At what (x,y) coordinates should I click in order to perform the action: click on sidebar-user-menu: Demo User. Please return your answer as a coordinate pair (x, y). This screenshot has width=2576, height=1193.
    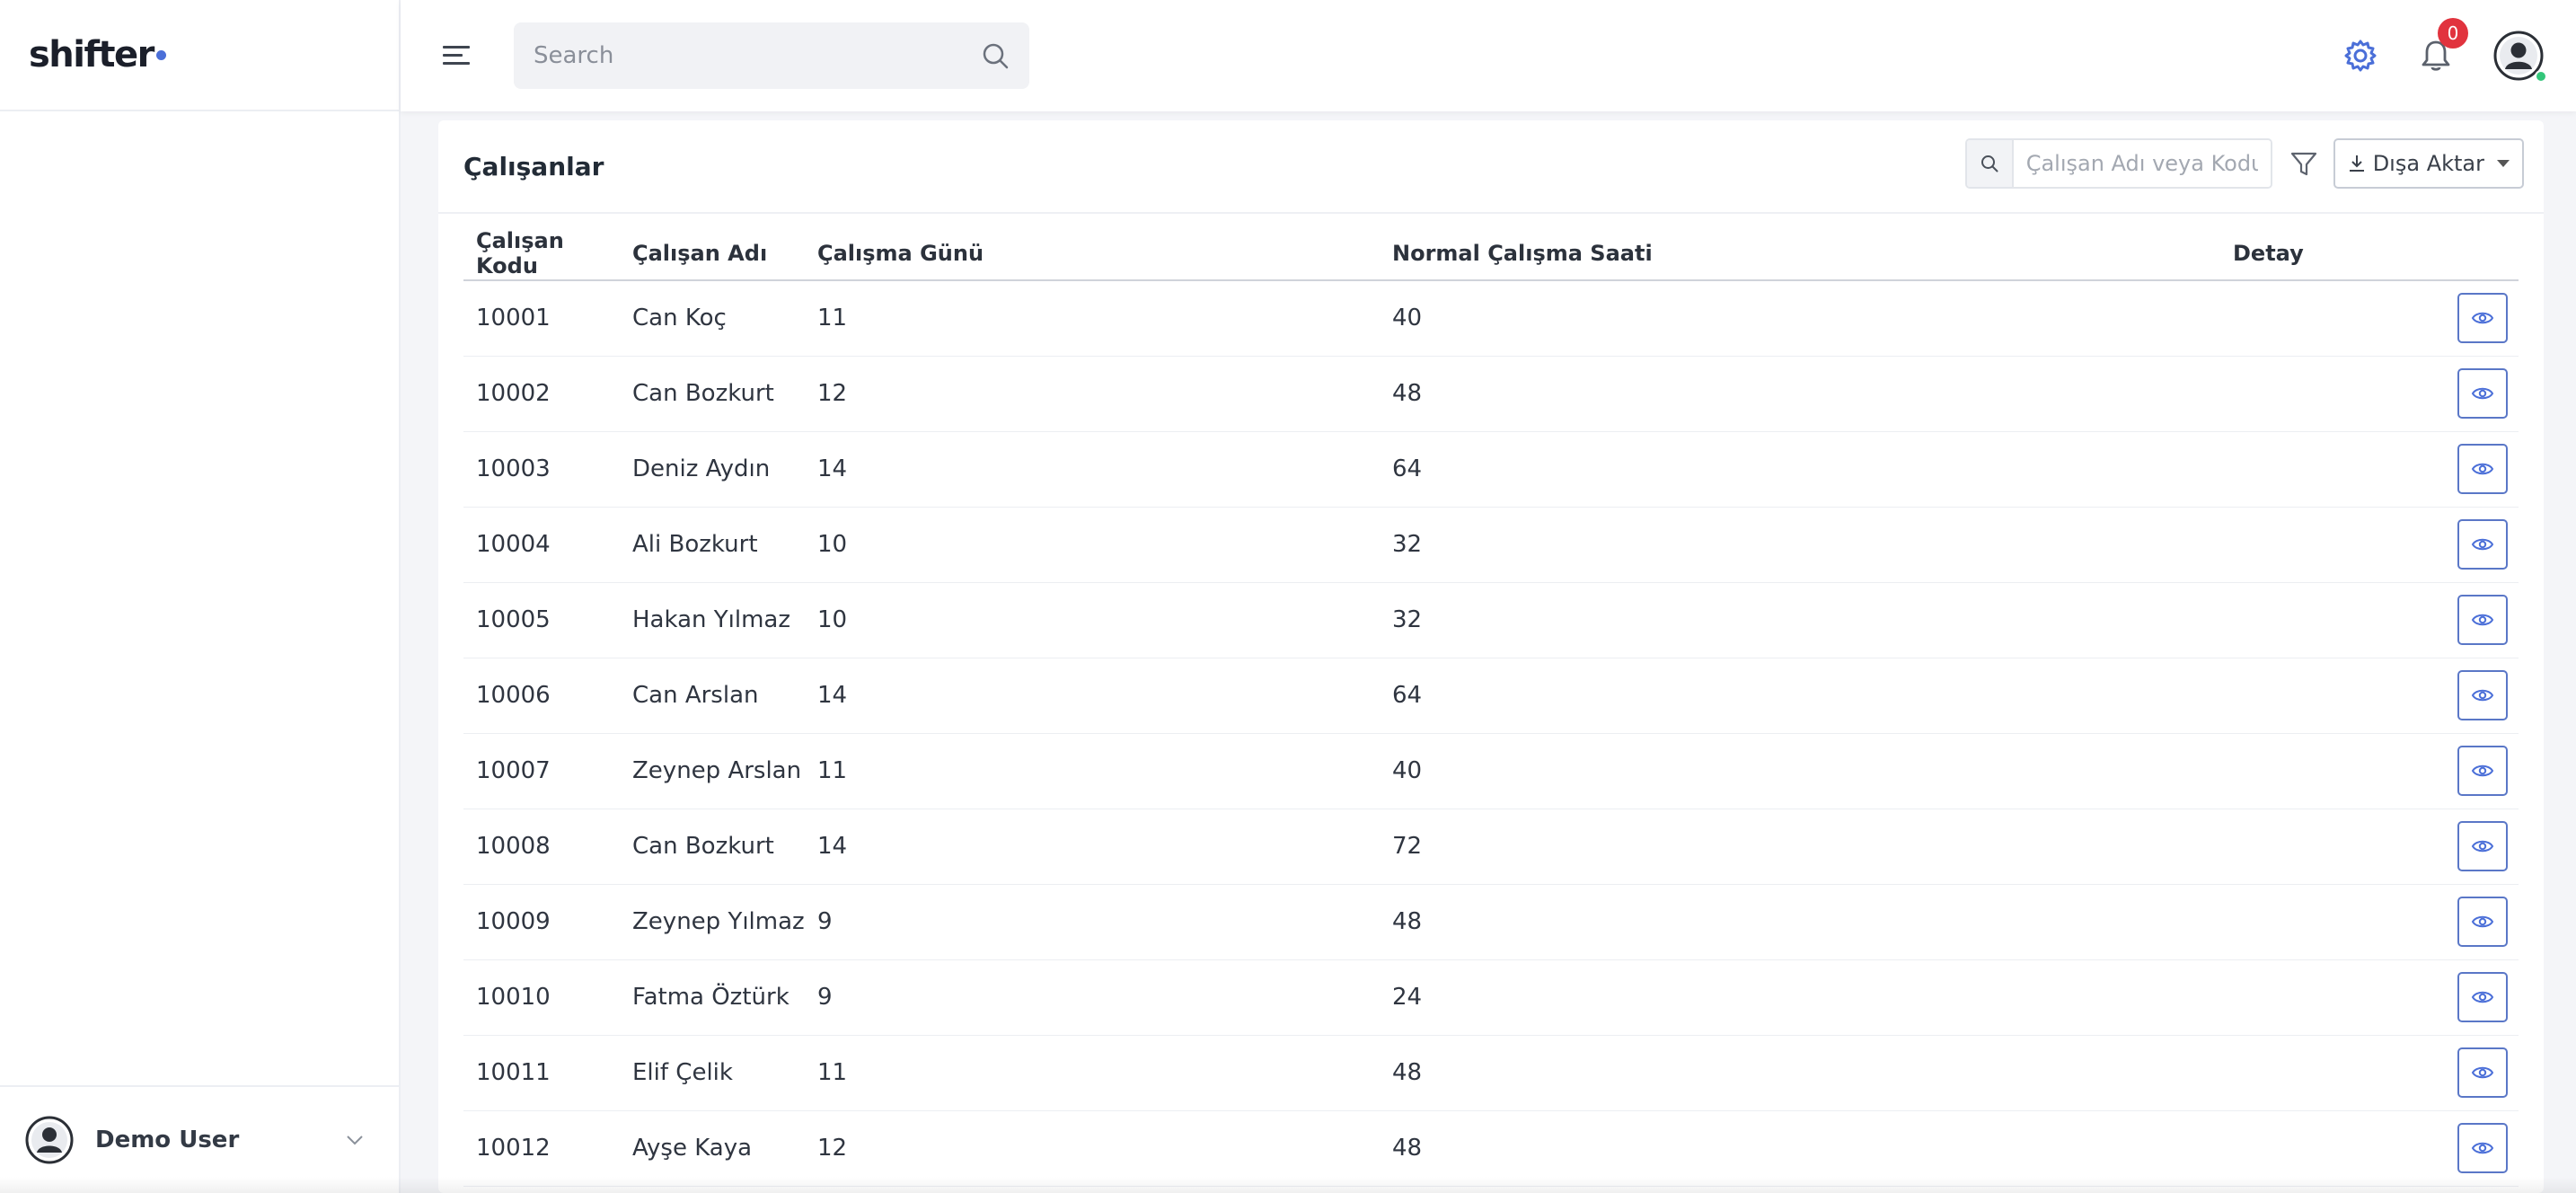
    Looking at the image, I should click on (200, 1139).